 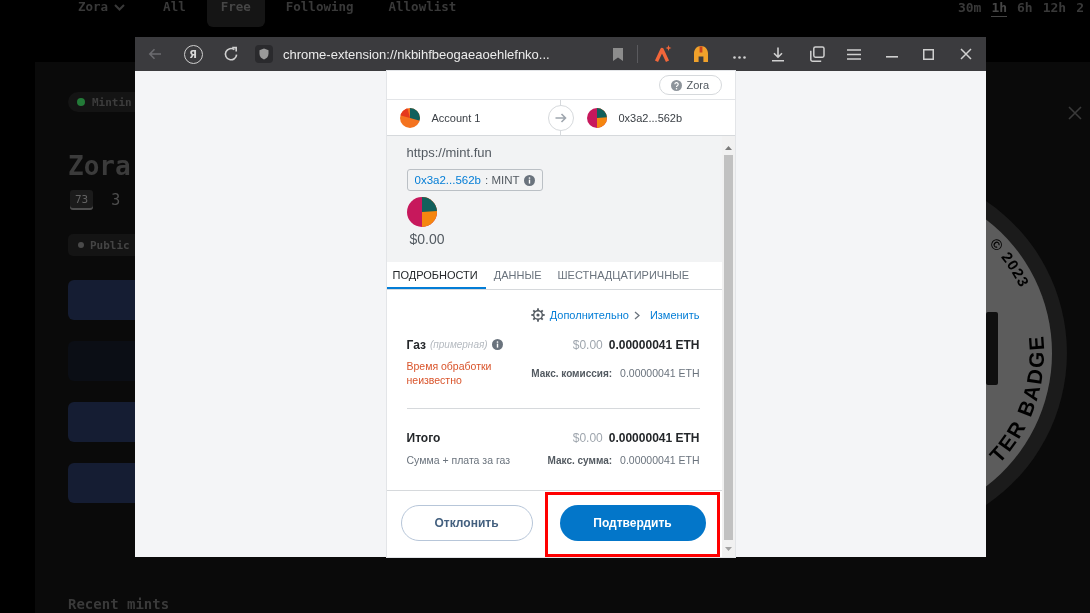 What do you see at coordinates (650, 117) in the screenshot?
I see `recipient-address: 0x3a2...562b` at bounding box center [650, 117].